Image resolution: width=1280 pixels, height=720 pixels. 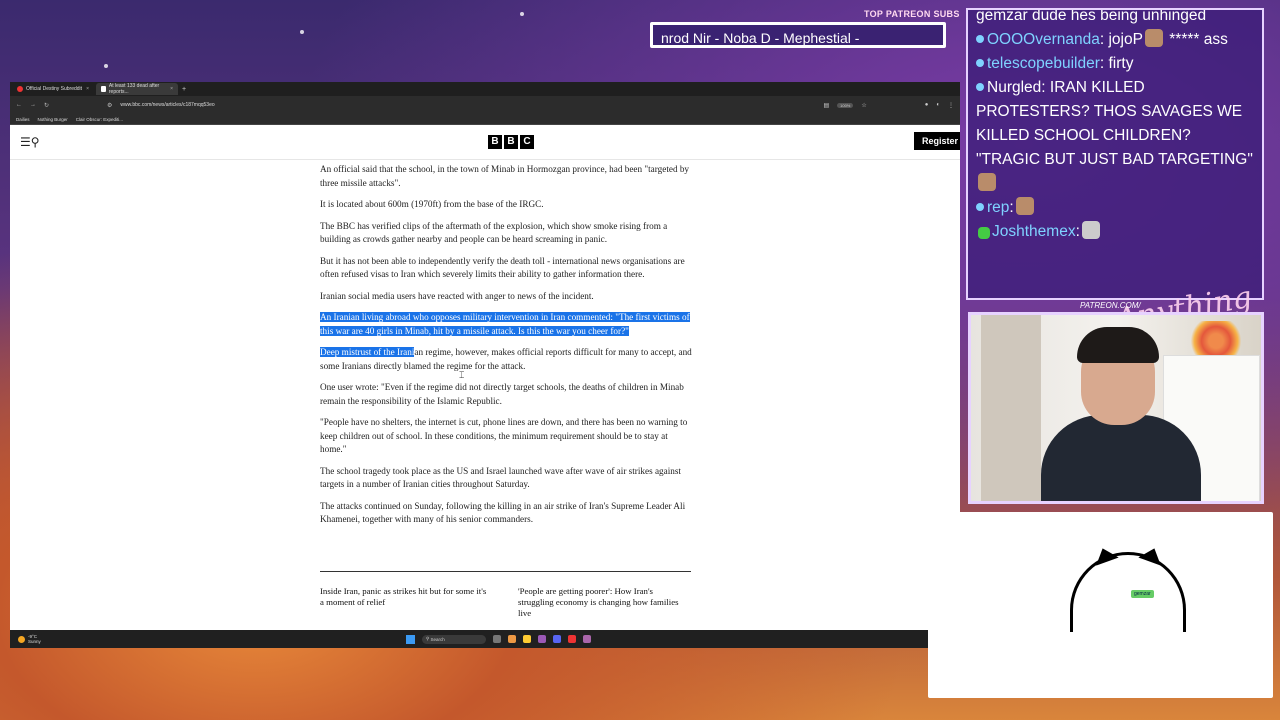 I want to click on register-button: Register, so click(x=937, y=141).